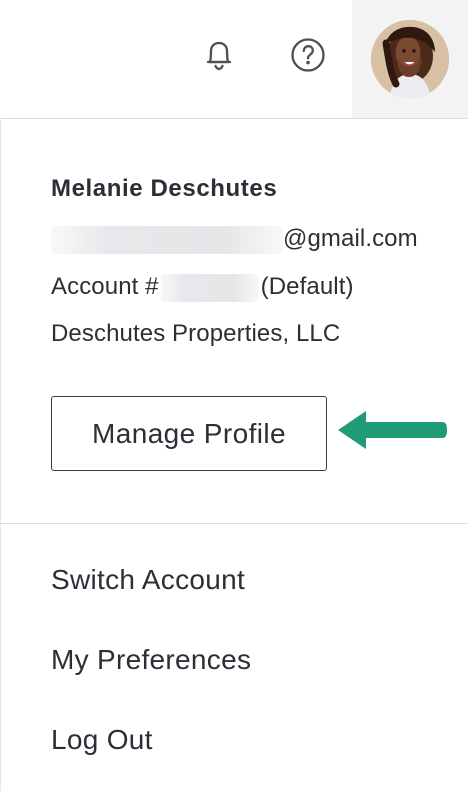  I want to click on log-out-menu-item: Log Out, so click(102, 740).